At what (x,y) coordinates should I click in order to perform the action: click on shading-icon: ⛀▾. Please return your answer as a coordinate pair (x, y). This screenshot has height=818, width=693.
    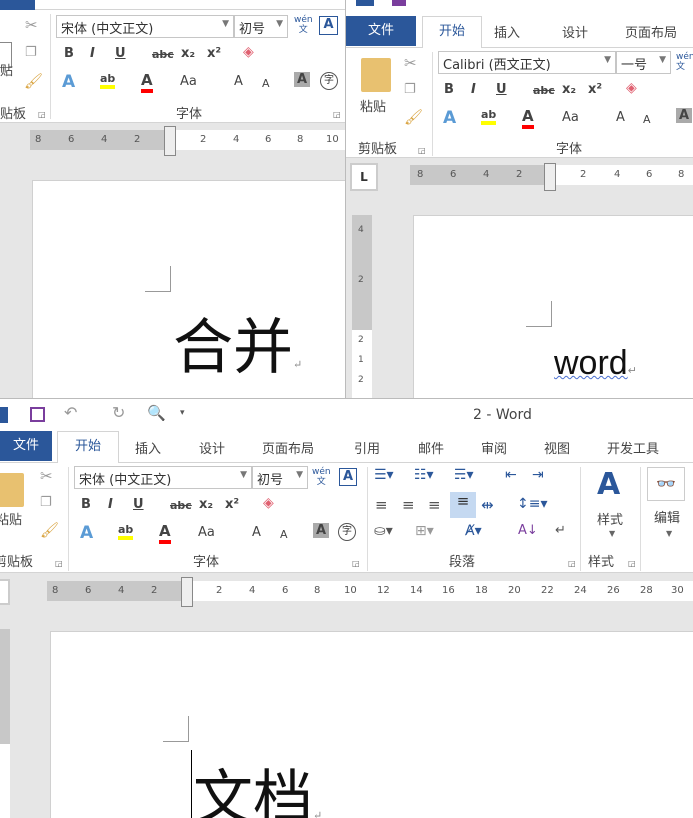
    Looking at the image, I should click on (383, 531).